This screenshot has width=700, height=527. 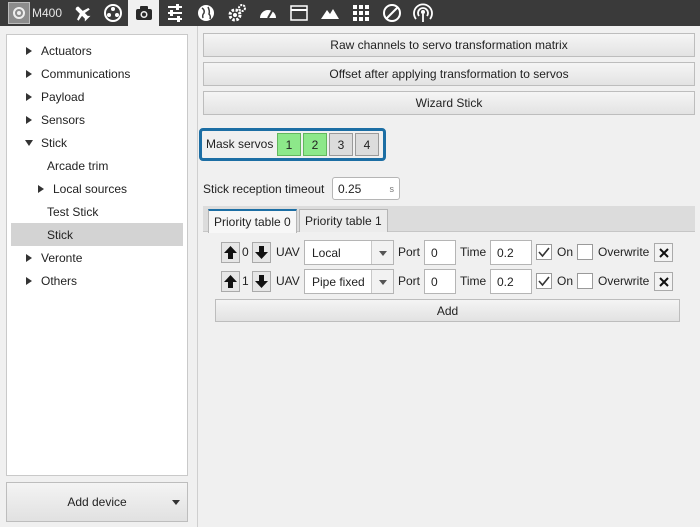 I want to click on tab-priority-table-1: Priority table 1, so click(x=343, y=220).